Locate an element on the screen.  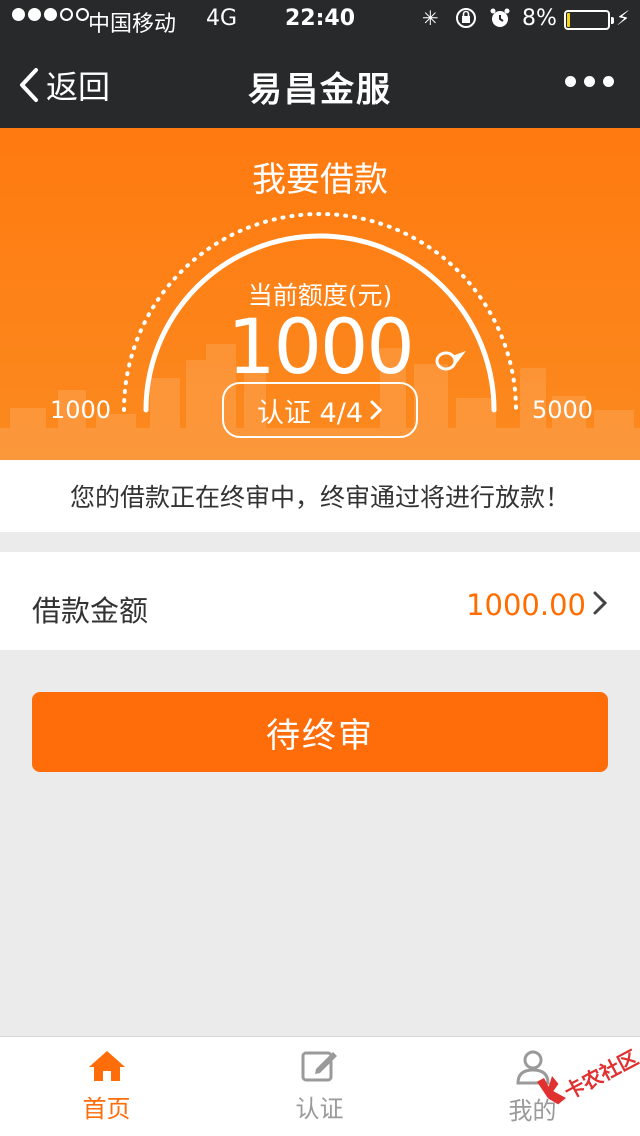
pending-final-review-button: 待终审 is located at coordinates (320, 732).